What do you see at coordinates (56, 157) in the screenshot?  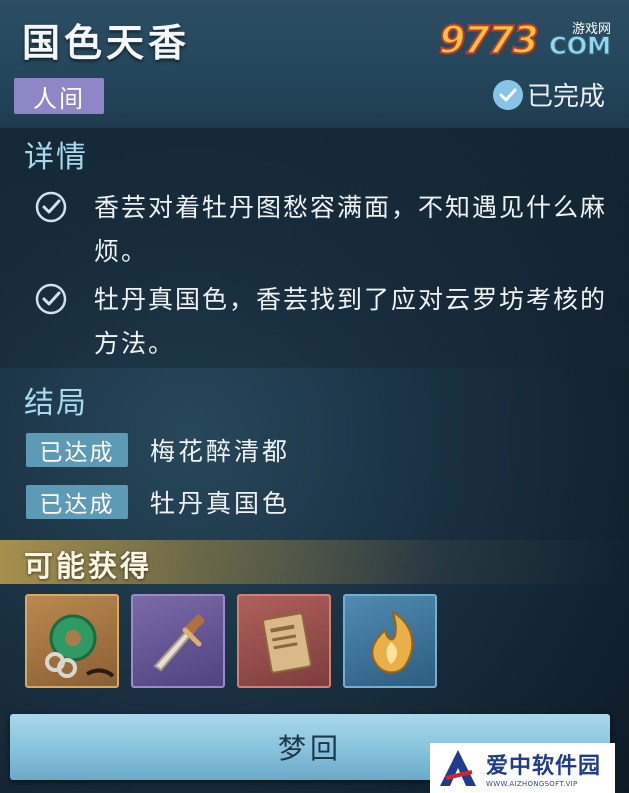 I see `details-title: 详情` at bounding box center [56, 157].